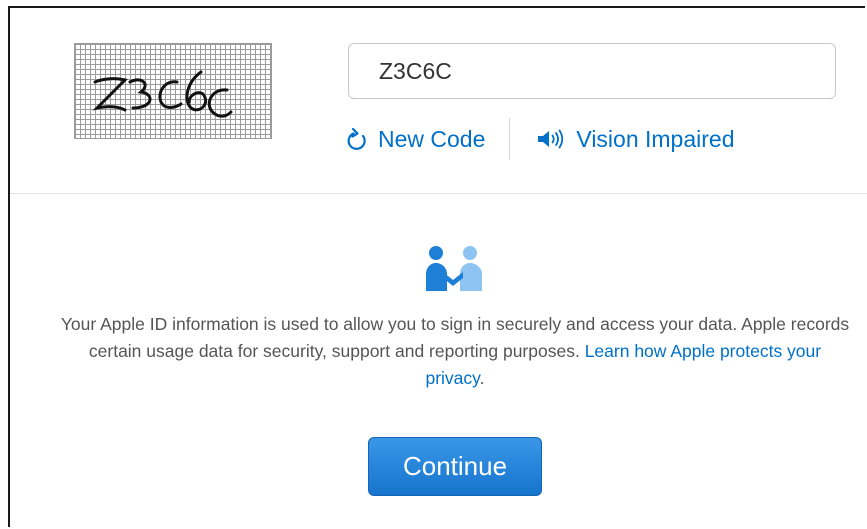  Describe the element at coordinates (655, 138) in the screenshot. I see `vision-impaired-label: Vision Impaired` at that location.